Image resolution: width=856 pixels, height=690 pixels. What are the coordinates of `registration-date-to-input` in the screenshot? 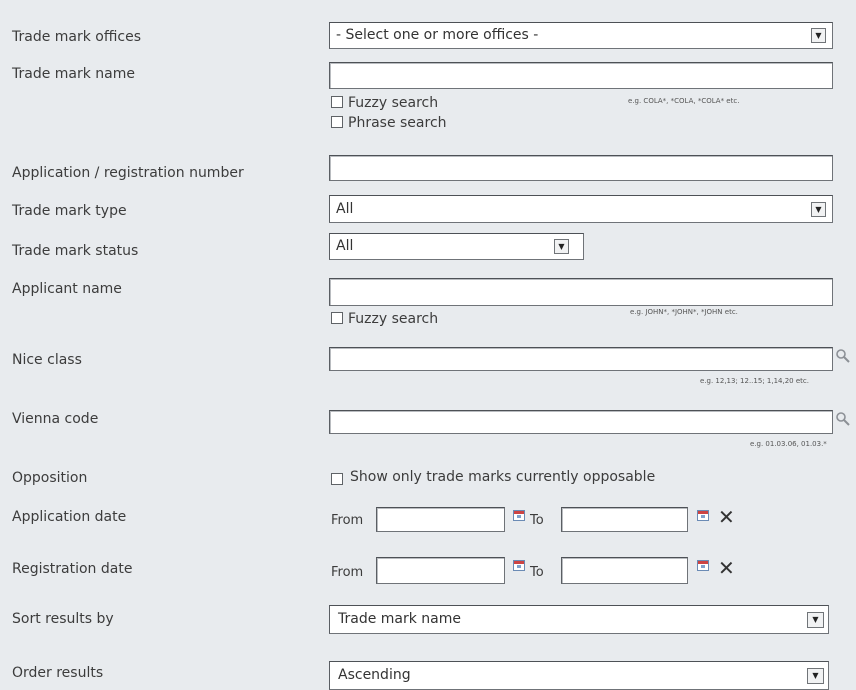 It's located at (624, 570).